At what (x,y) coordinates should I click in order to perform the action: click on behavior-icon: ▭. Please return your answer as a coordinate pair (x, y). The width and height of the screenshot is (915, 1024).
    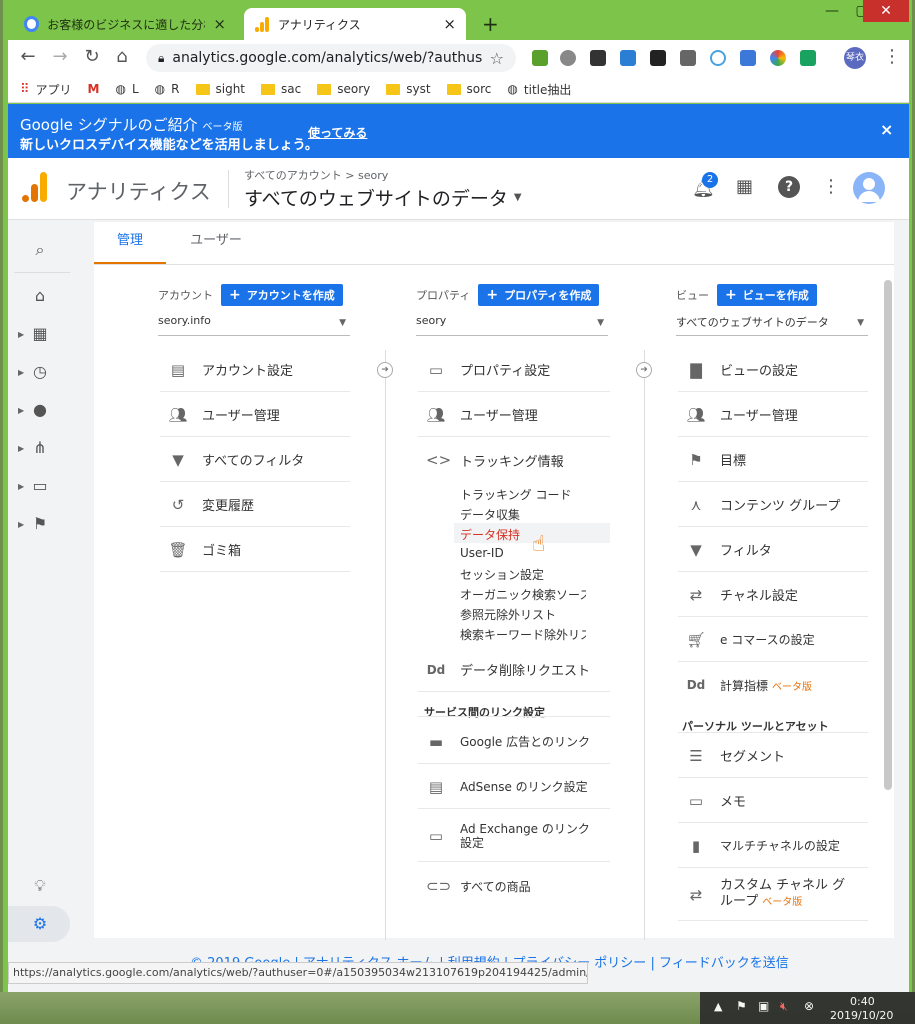
    Looking at the image, I should click on (40, 486).